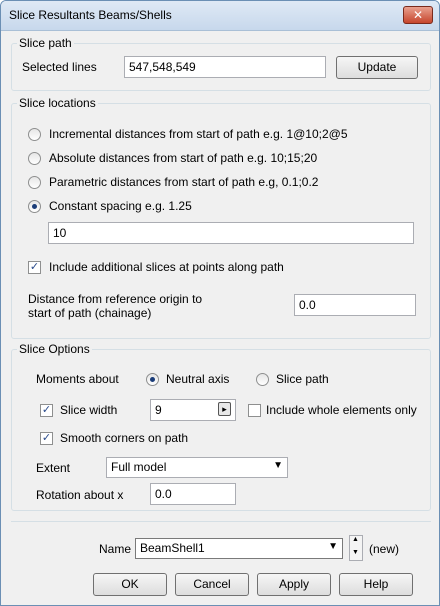 The image size is (440, 606). I want to click on separator, so click(221, 521).